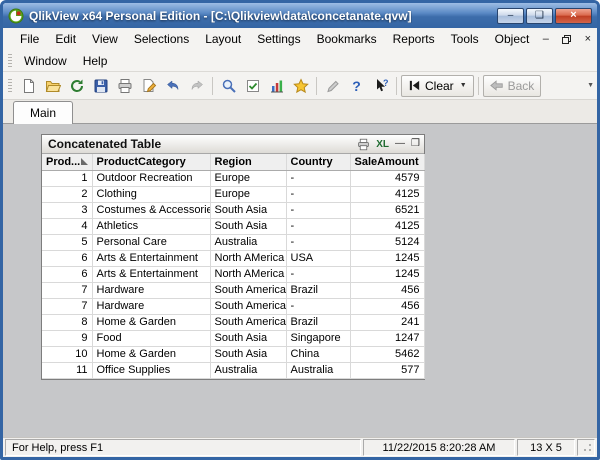 This screenshot has width=600, height=460. I want to click on menu-selections: Selections, so click(161, 39).